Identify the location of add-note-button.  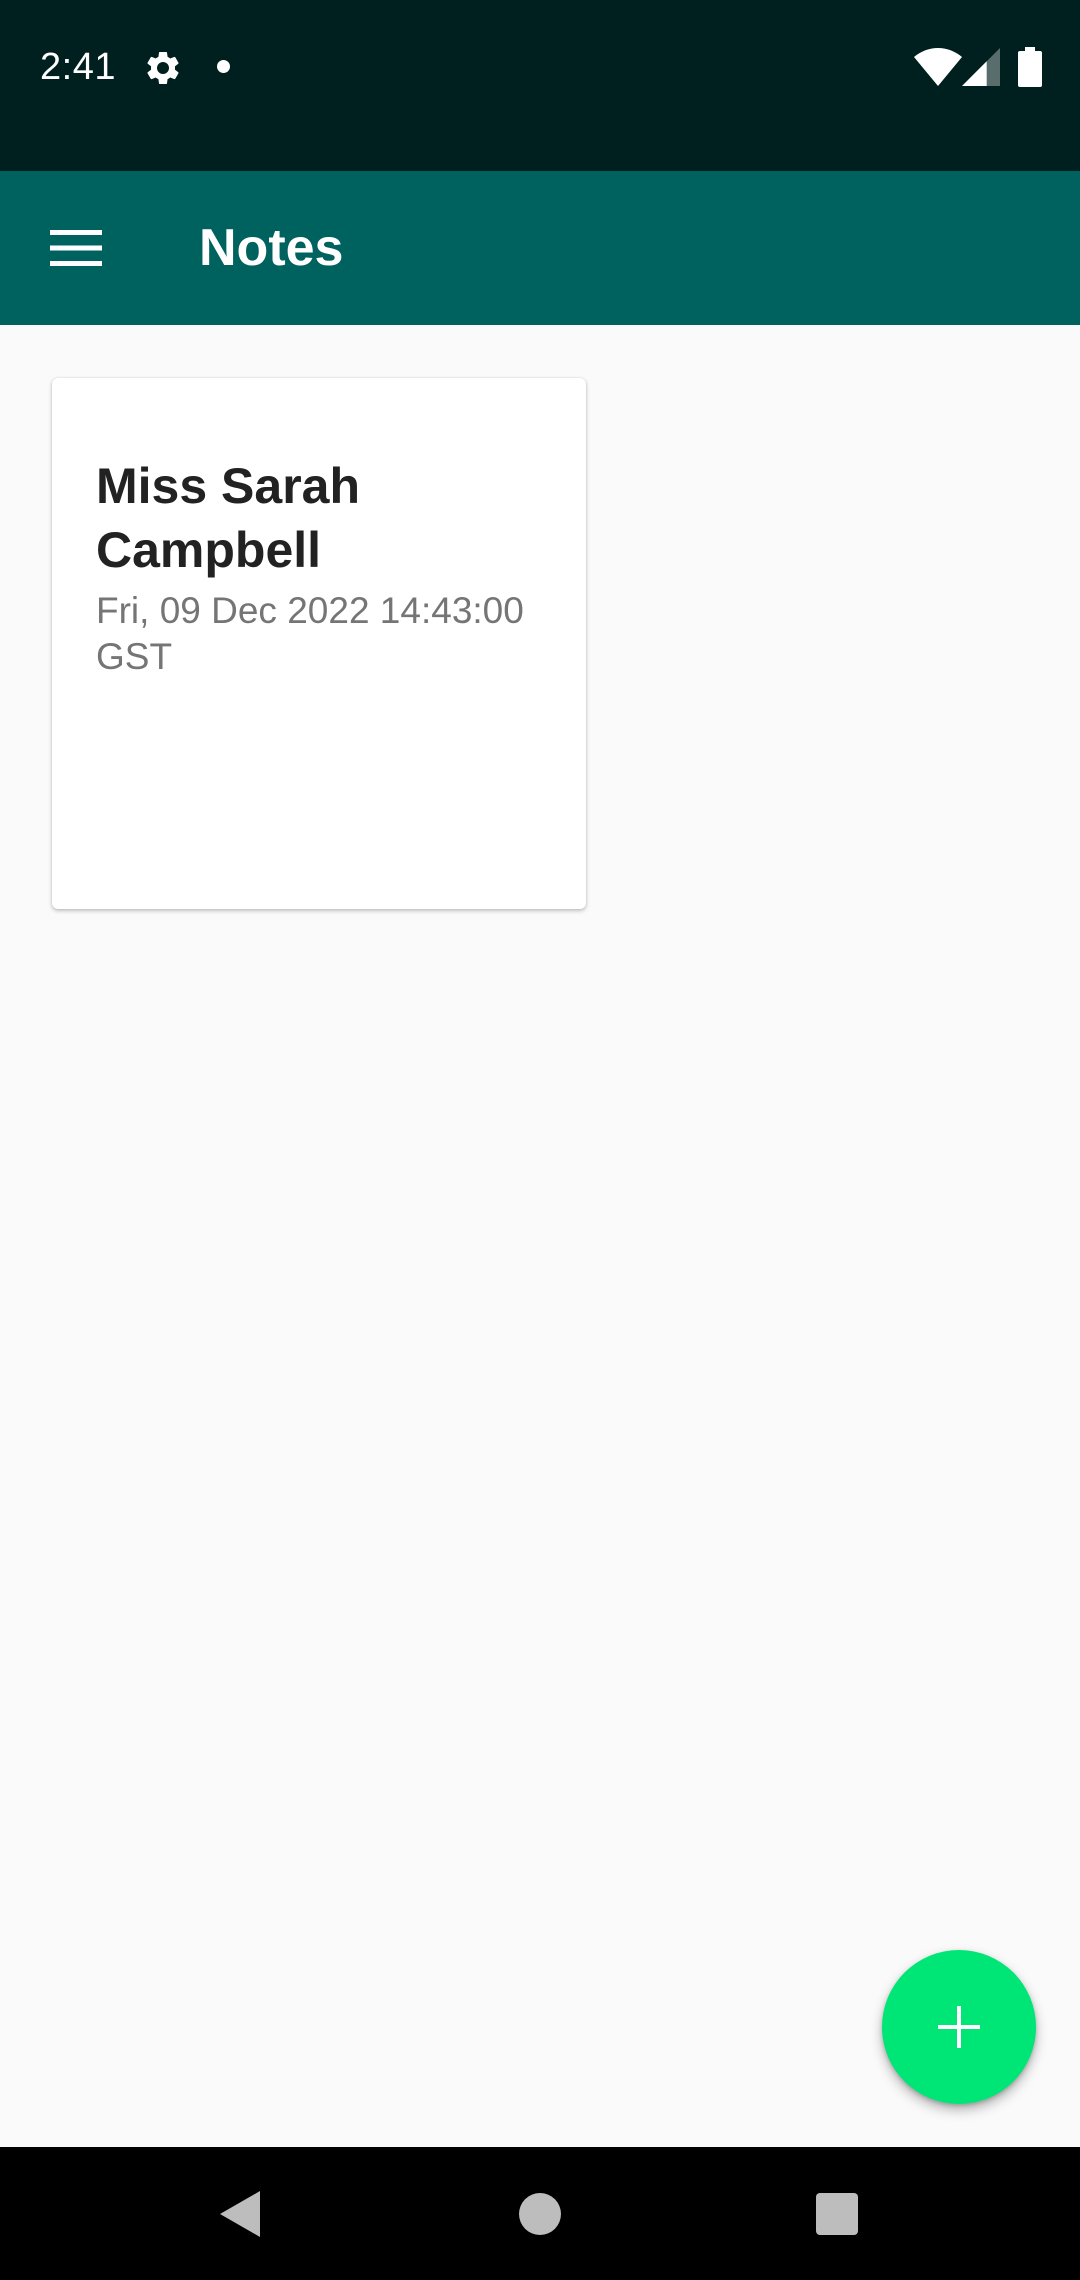
(959, 2027).